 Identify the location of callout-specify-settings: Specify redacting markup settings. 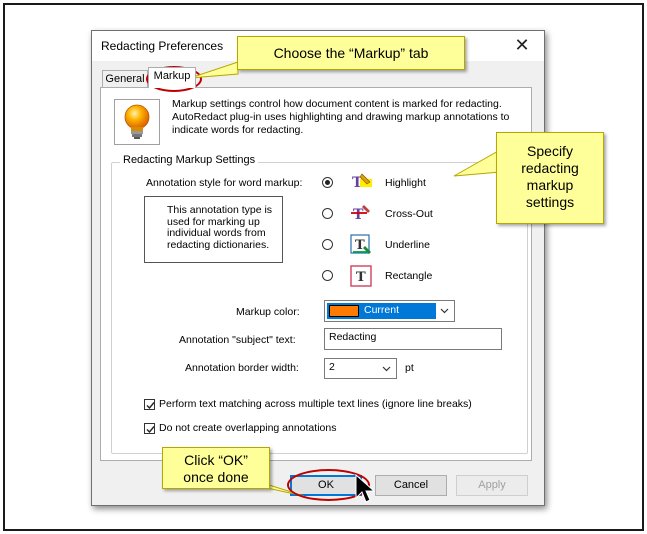
(550, 178).